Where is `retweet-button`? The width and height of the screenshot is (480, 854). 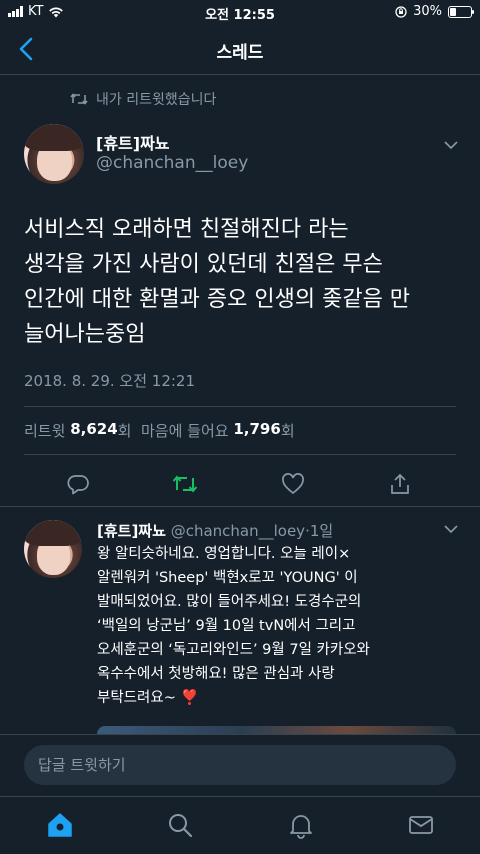 retweet-button is located at coordinates (185, 484).